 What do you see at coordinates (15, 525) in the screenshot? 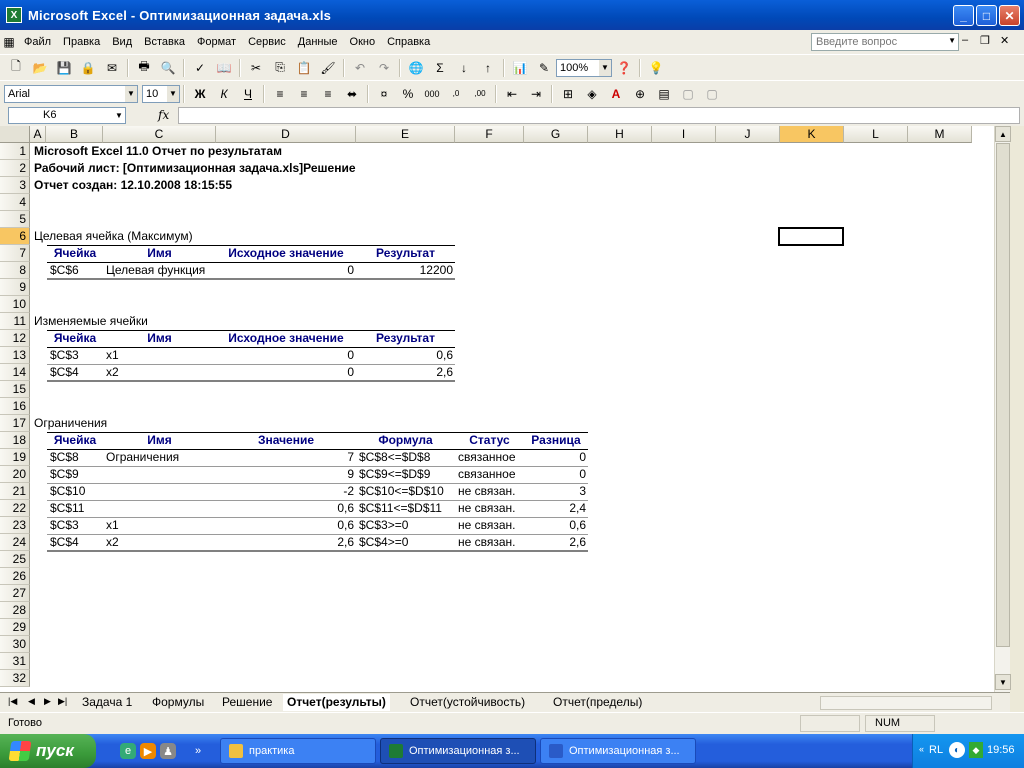
I see `row-header-23: 23` at bounding box center [15, 525].